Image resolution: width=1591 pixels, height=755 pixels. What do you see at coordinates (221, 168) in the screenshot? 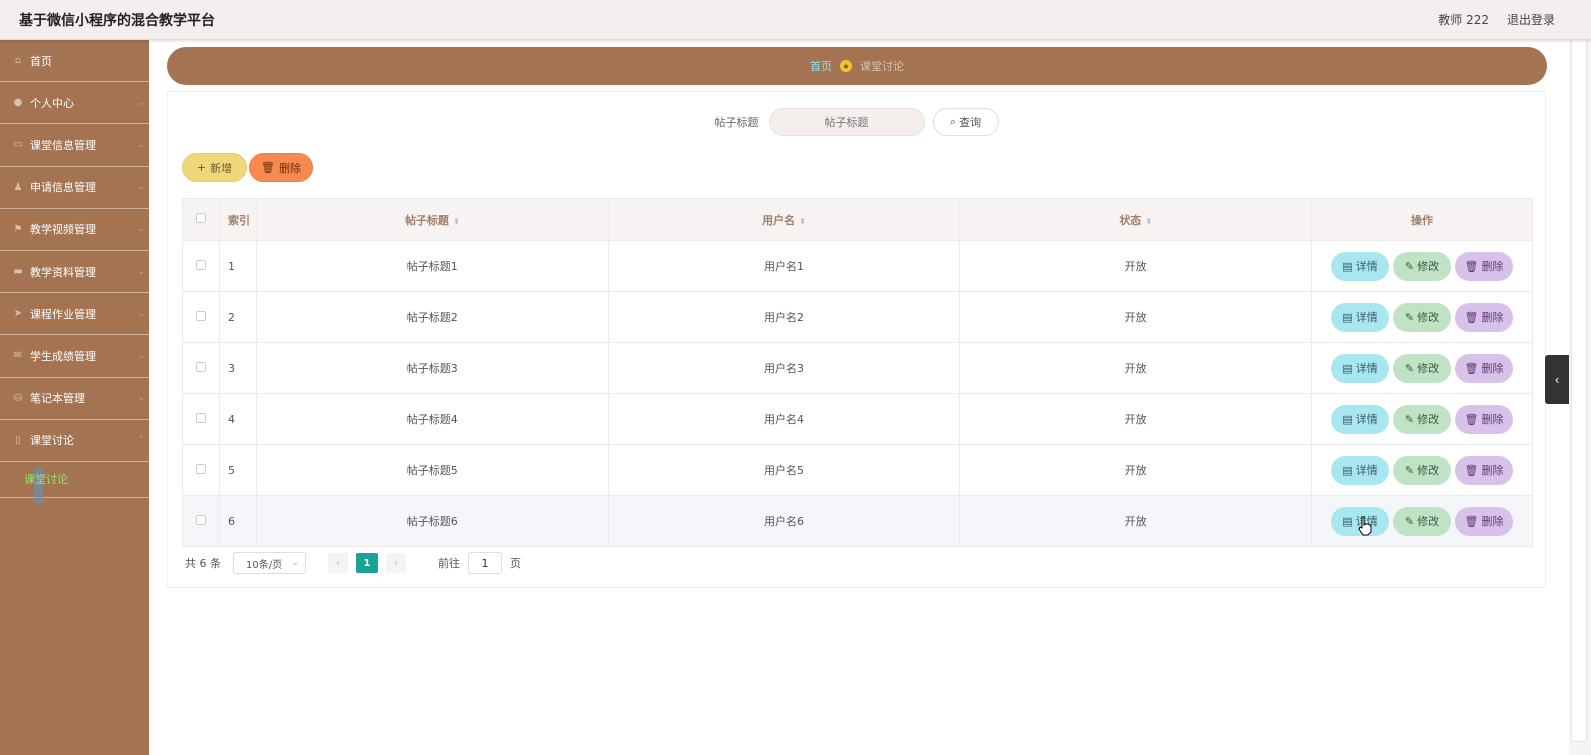
I see `add-button-label: 新增` at bounding box center [221, 168].